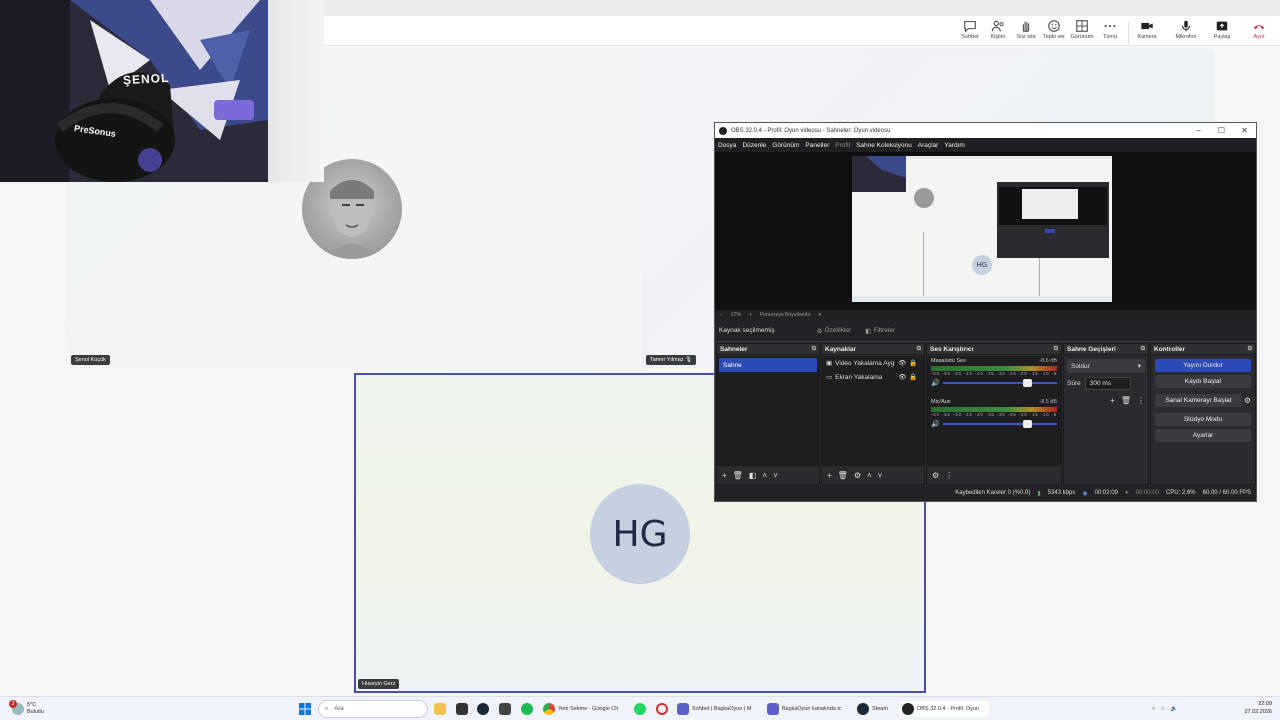  Describe the element at coordinates (954, 145) in the screenshot. I see `menu-help: Yardım` at that location.